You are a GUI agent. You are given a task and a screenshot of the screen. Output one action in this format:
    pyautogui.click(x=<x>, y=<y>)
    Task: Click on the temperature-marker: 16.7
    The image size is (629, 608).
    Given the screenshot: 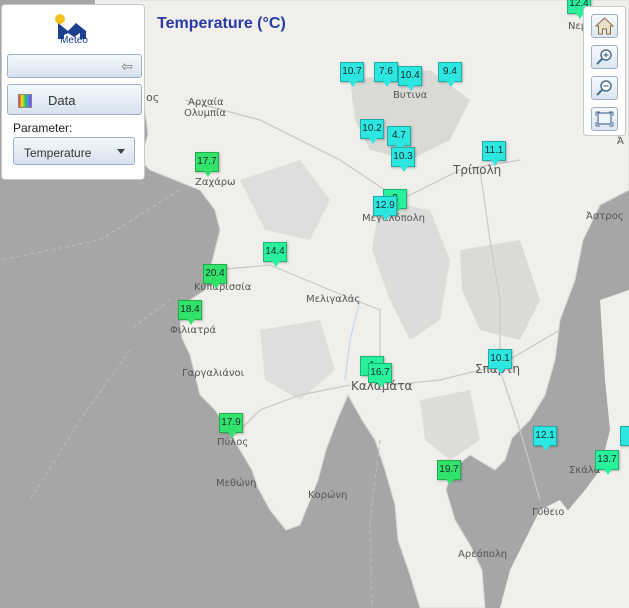 What is the action you would take?
    pyautogui.click(x=380, y=375)
    